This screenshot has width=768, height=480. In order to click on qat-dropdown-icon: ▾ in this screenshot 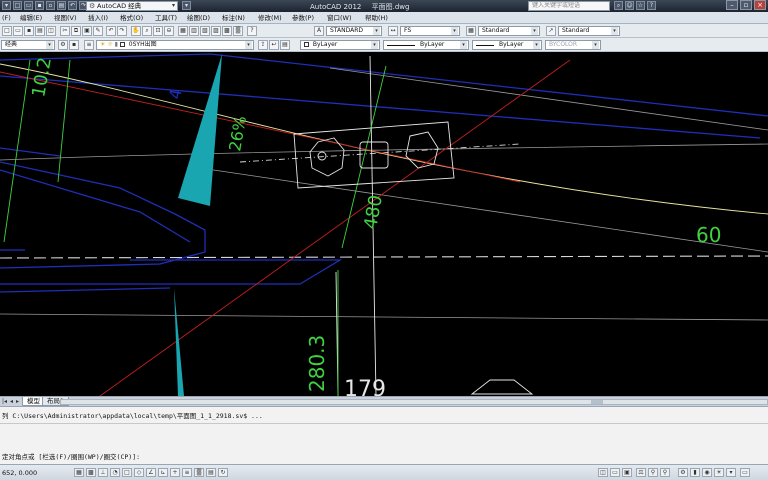, I will do `click(186, 5)`.